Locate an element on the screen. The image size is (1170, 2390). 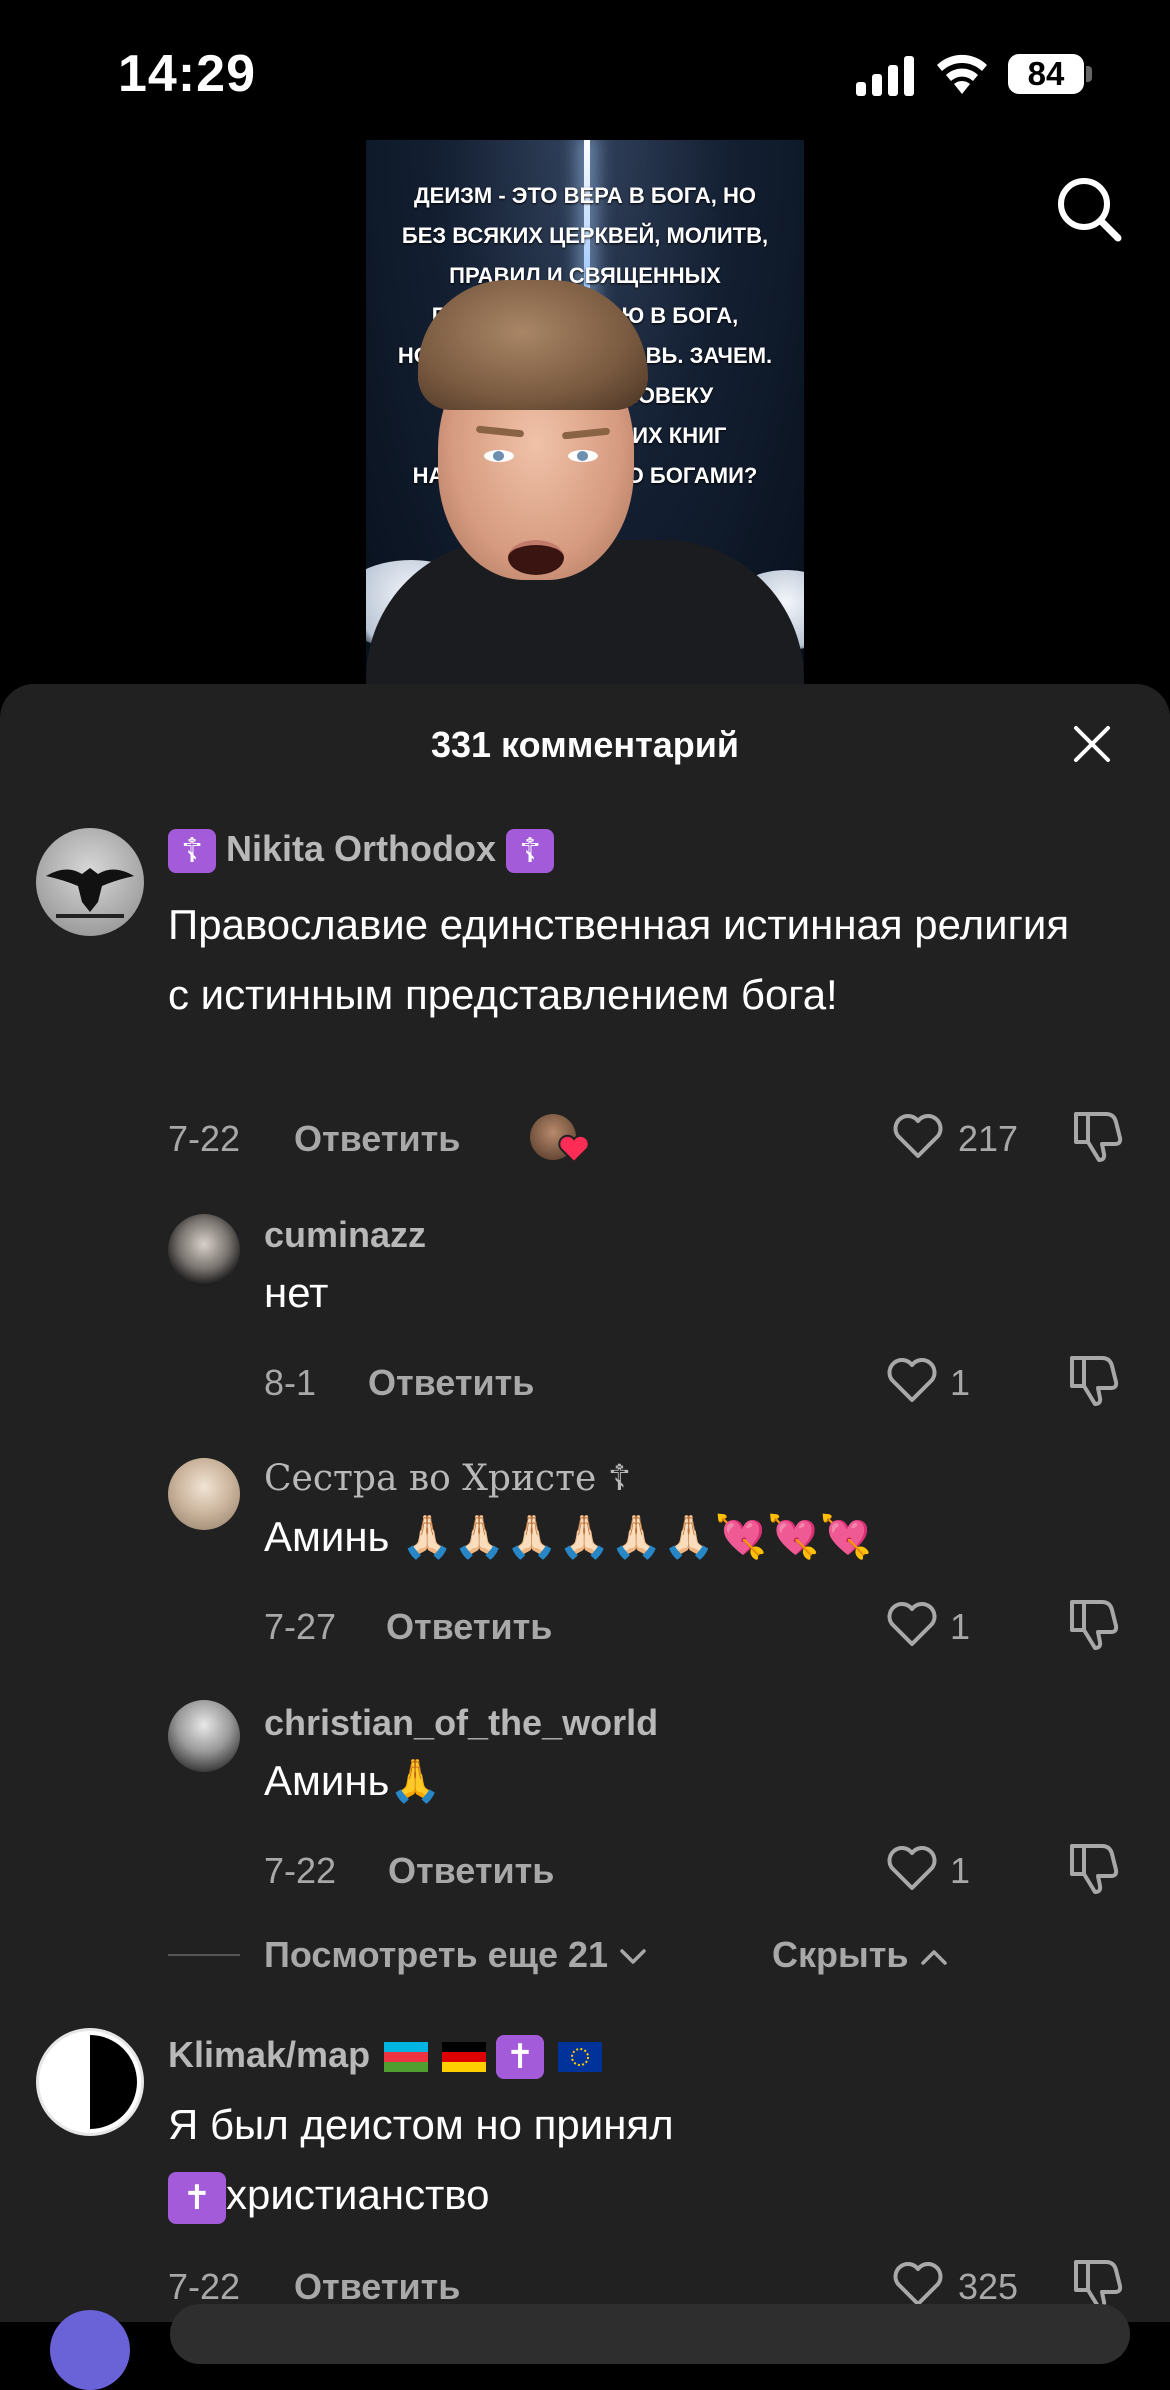
comment-username: christian_of_the_world is located at coordinates (461, 1723).